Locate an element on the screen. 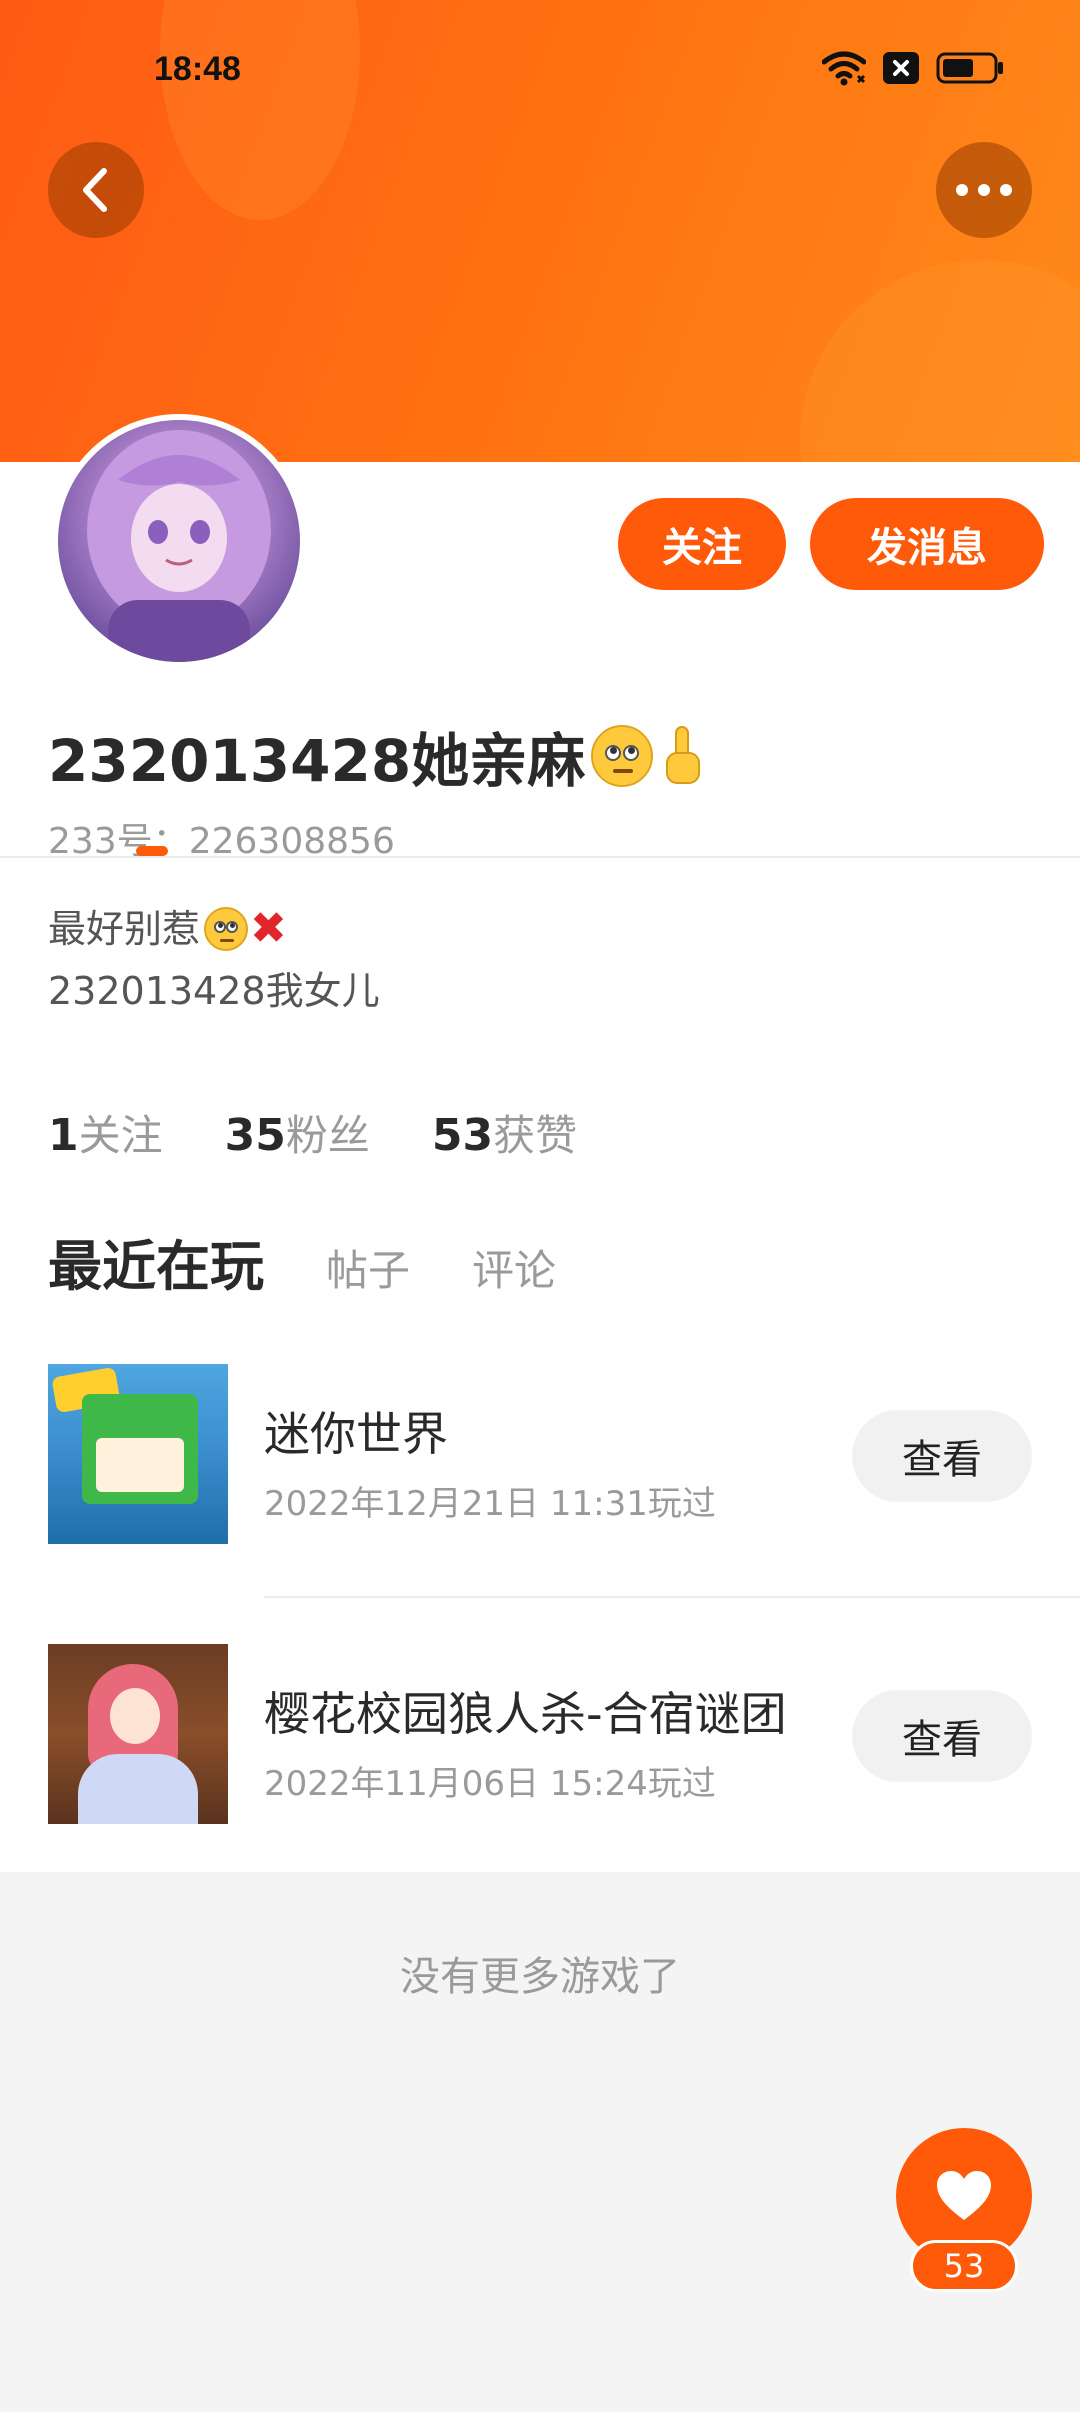 This screenshot has height=2412, width=1080. cross-mark-emoji-icon: ✖ is located at coordinates (268, 928).